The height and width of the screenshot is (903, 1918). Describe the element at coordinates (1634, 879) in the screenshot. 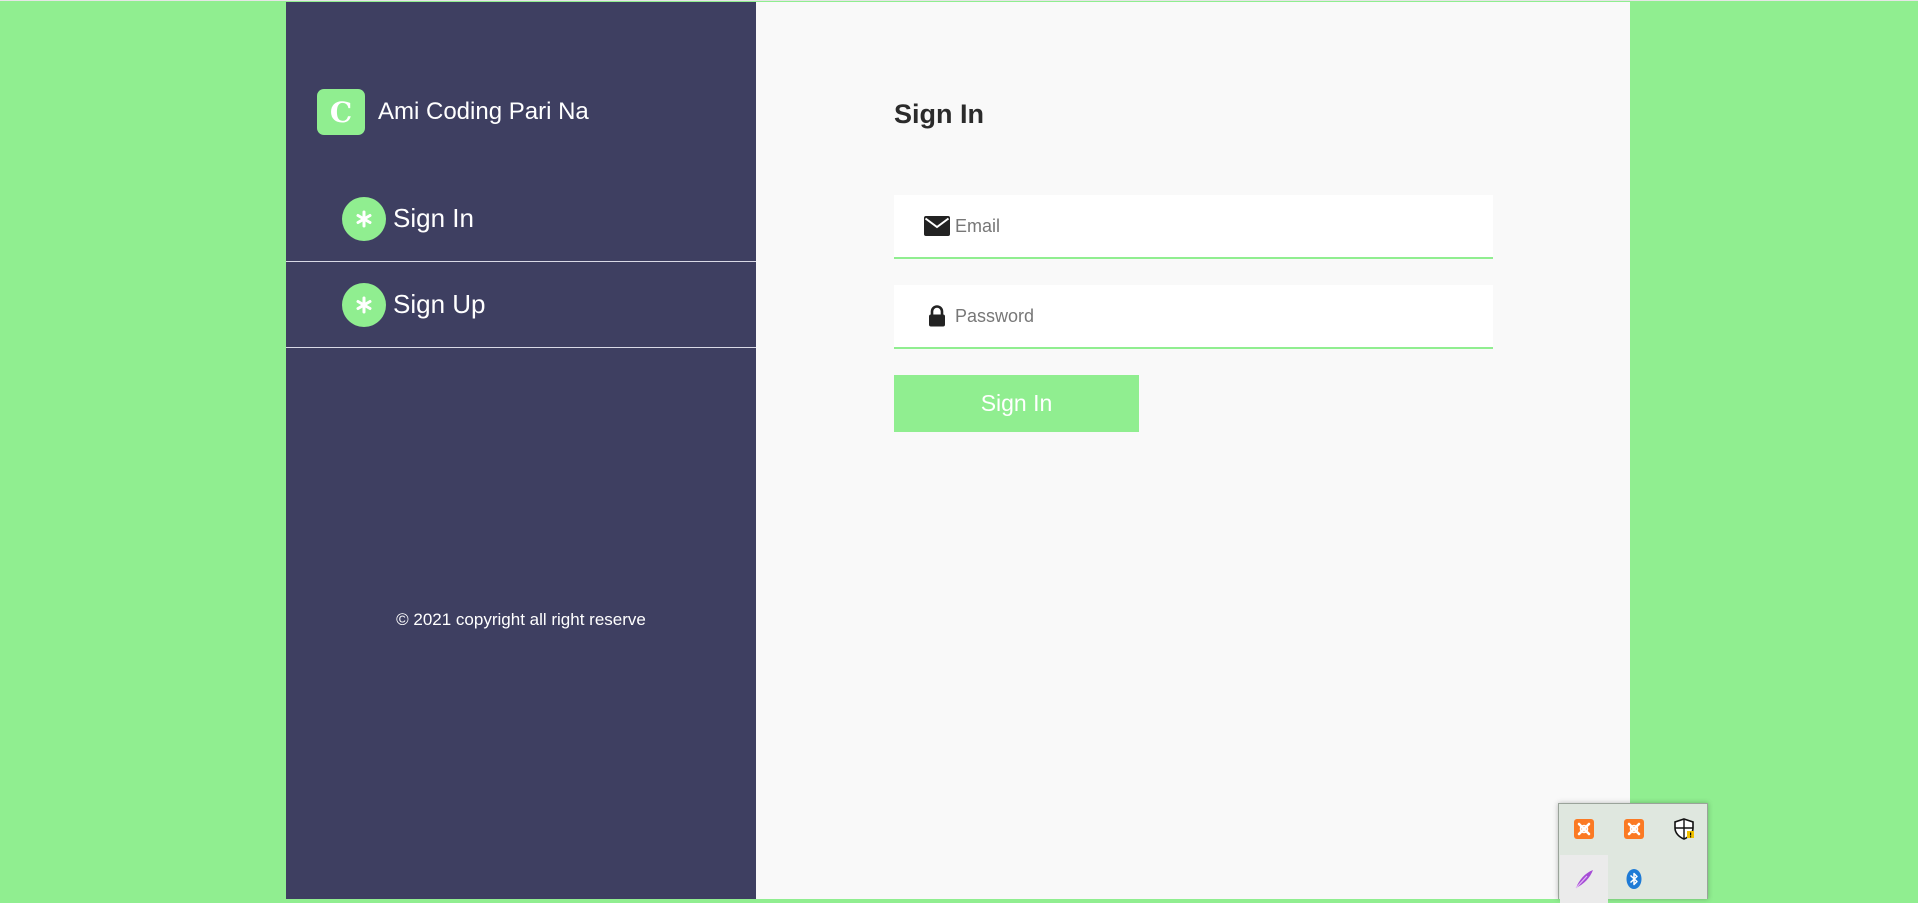

I see `bluetooth-icon` at that location.